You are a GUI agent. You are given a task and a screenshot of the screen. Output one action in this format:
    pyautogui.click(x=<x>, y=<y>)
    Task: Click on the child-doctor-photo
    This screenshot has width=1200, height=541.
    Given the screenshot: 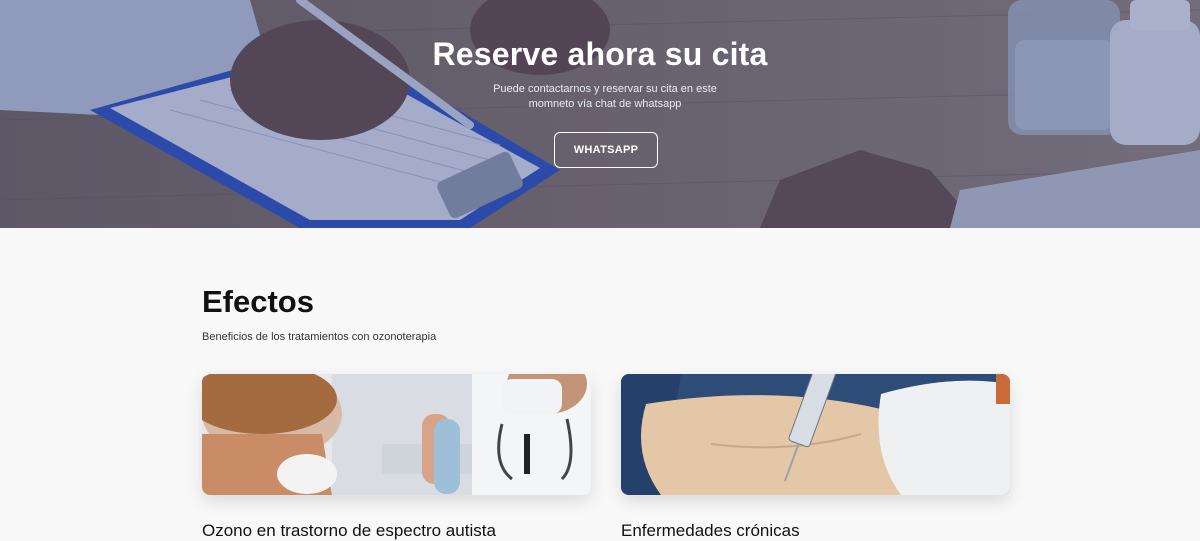 What is the action you would take?
    pyautogui.click(x=396, y=434)
    